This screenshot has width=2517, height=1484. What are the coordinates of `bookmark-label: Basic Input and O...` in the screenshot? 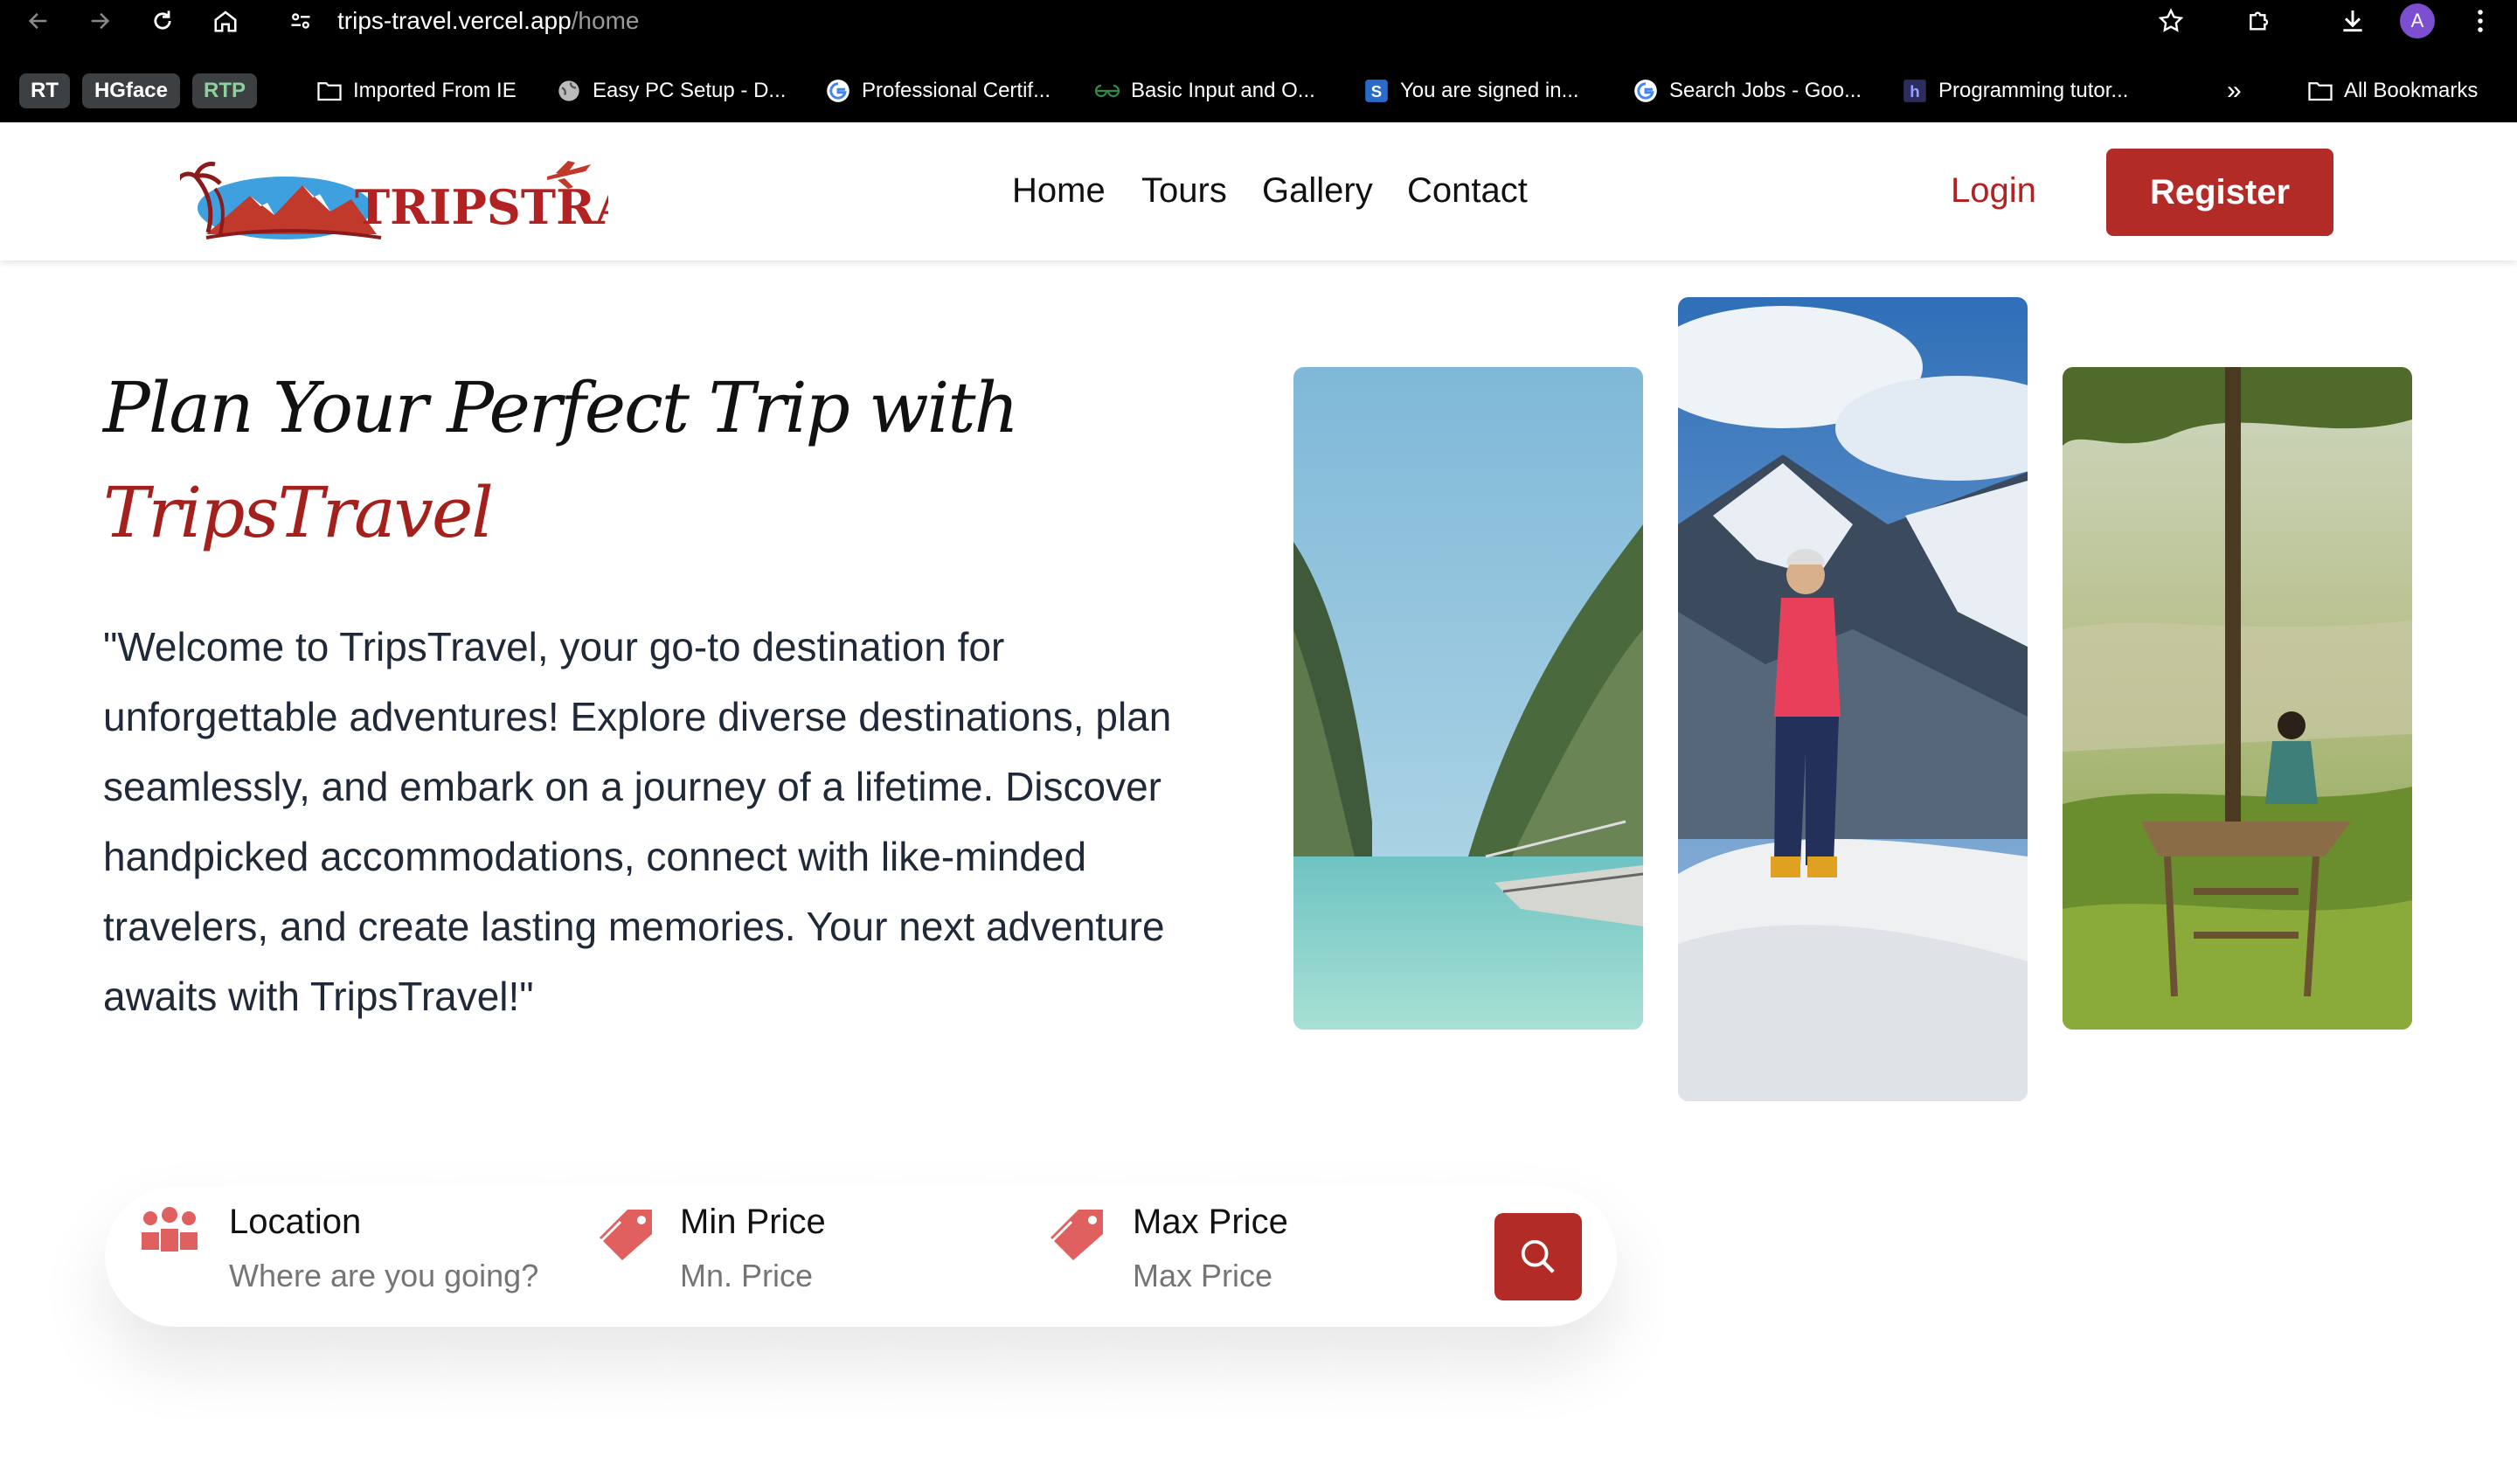 It's located at (1223, 90).